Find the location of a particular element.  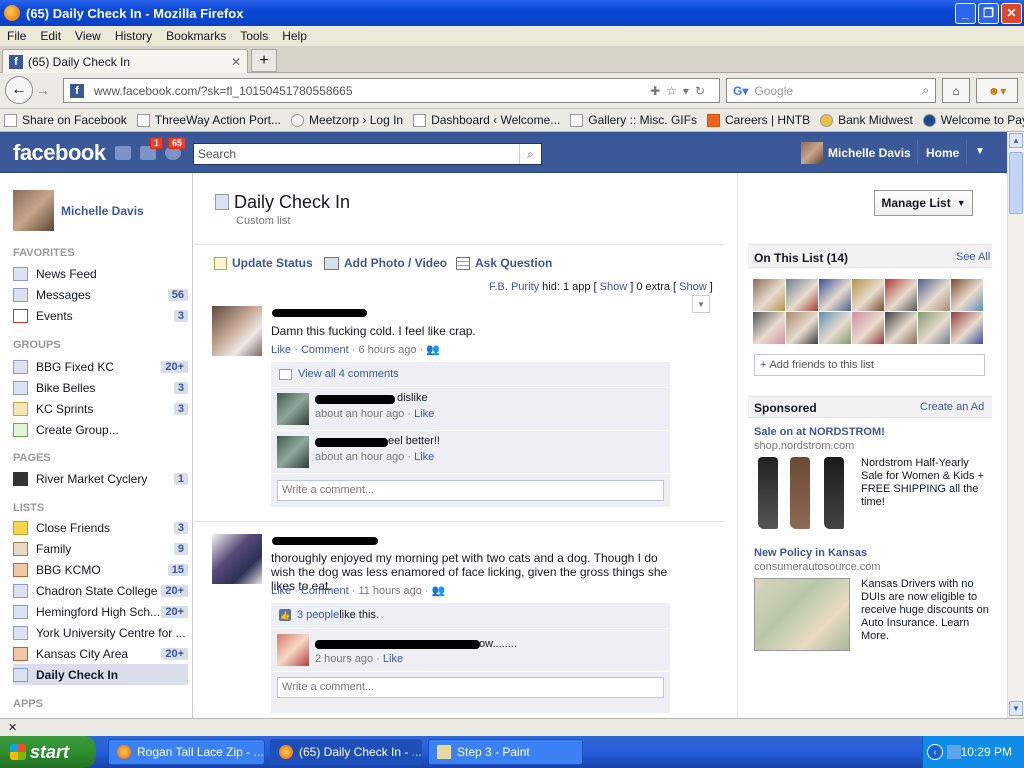

sidebar-item-kc-sprints: KC Sprints 3 is located at coordinates (100, 408).